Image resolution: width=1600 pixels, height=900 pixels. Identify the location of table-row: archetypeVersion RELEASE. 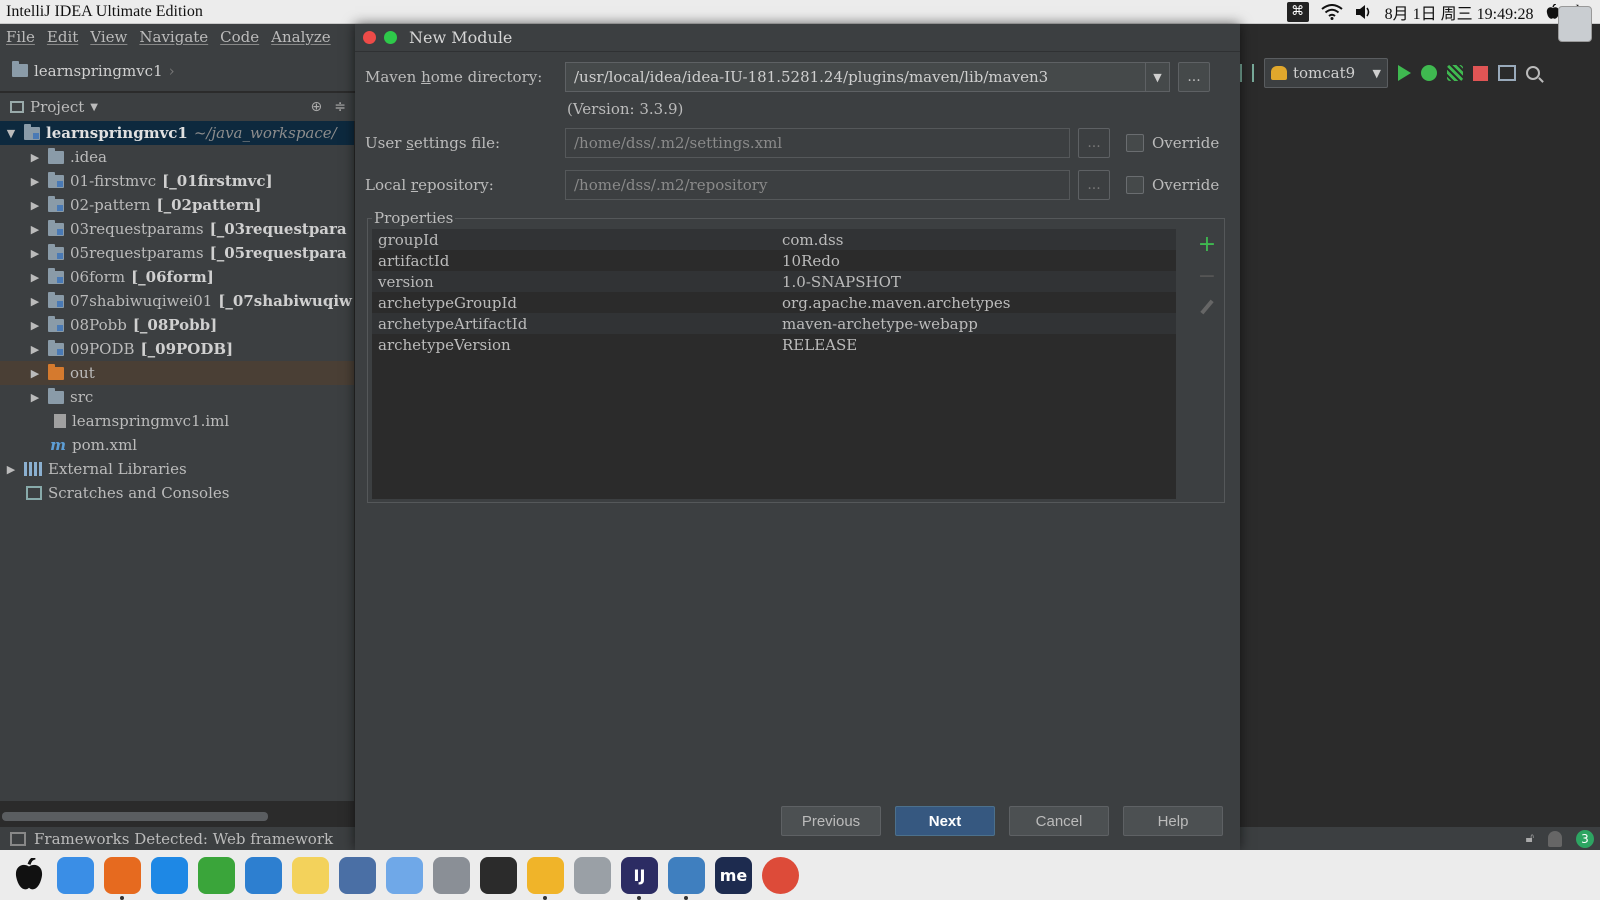
(774, 344).